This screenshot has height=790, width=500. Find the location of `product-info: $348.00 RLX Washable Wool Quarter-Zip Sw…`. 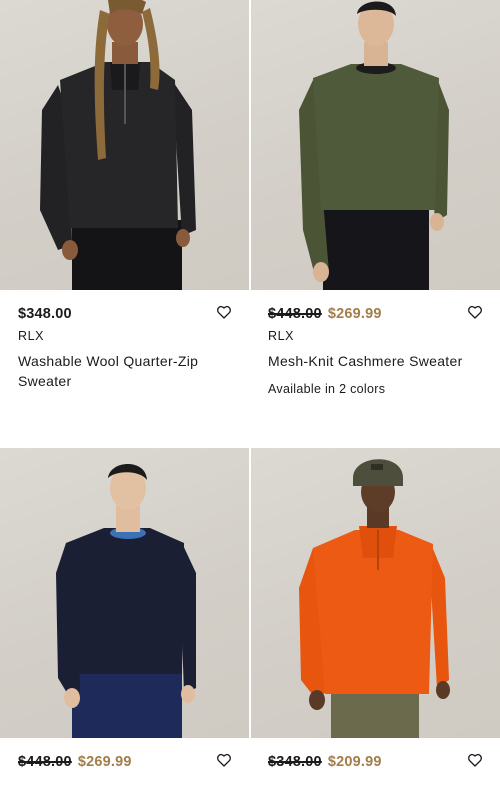

product-info: $348.00 RLX Washable Wool Quarter-Zip Sw… is located at coordinates (124, 340).